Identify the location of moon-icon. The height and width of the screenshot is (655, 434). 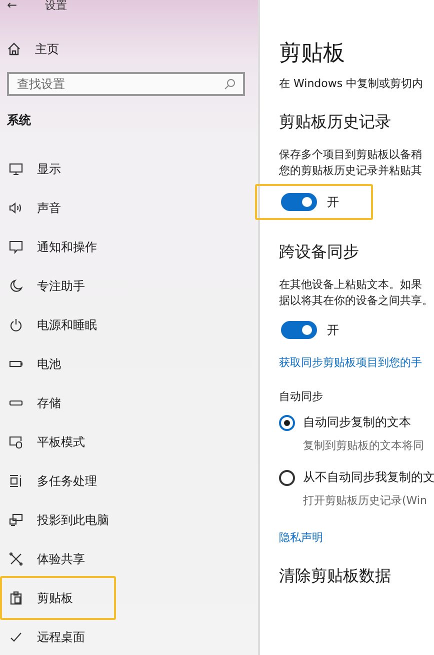
(16, 286).